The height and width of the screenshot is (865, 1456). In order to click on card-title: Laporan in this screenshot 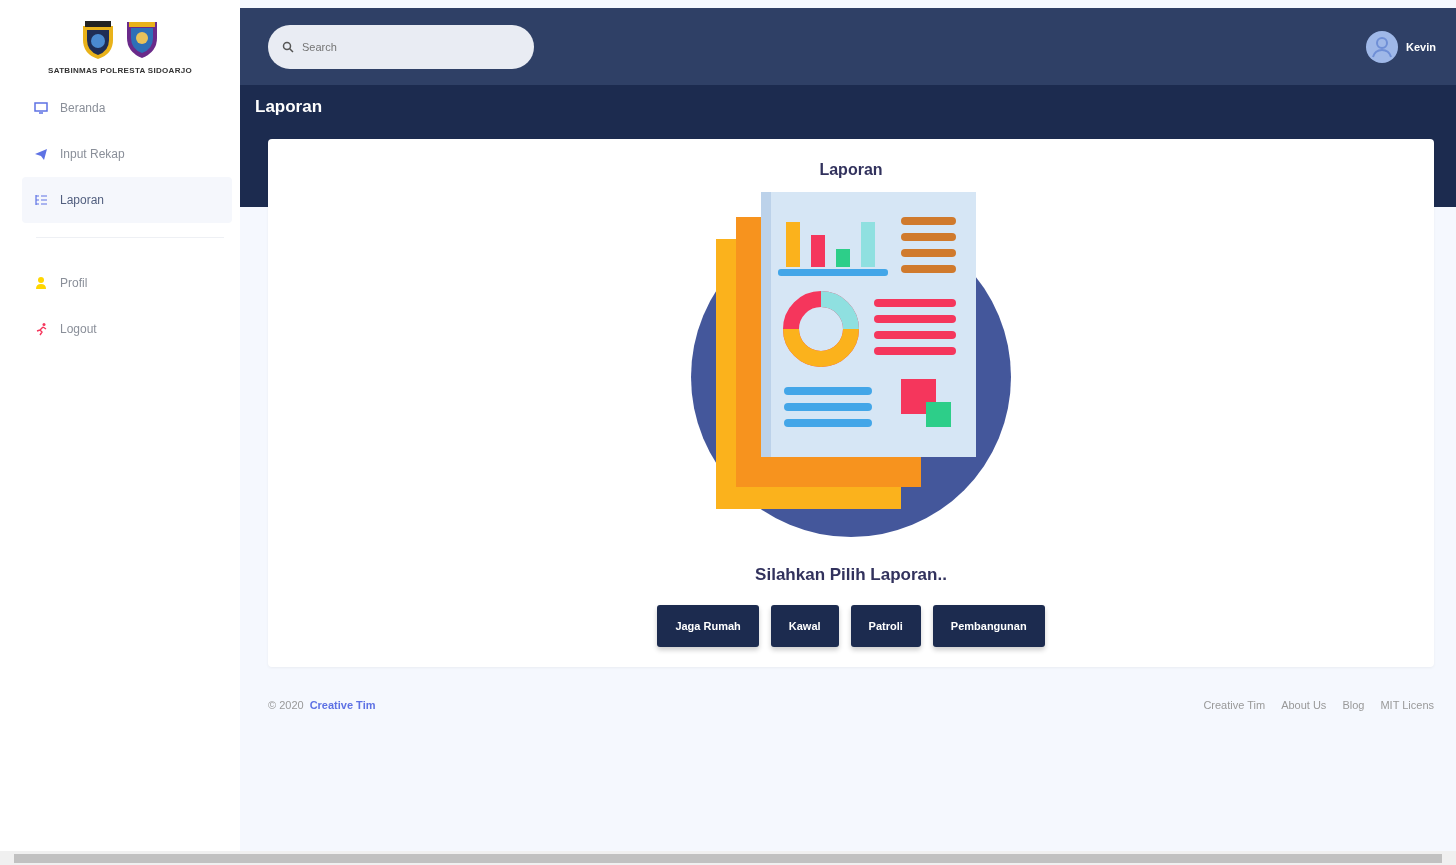, I will do `click(851, 170)`.